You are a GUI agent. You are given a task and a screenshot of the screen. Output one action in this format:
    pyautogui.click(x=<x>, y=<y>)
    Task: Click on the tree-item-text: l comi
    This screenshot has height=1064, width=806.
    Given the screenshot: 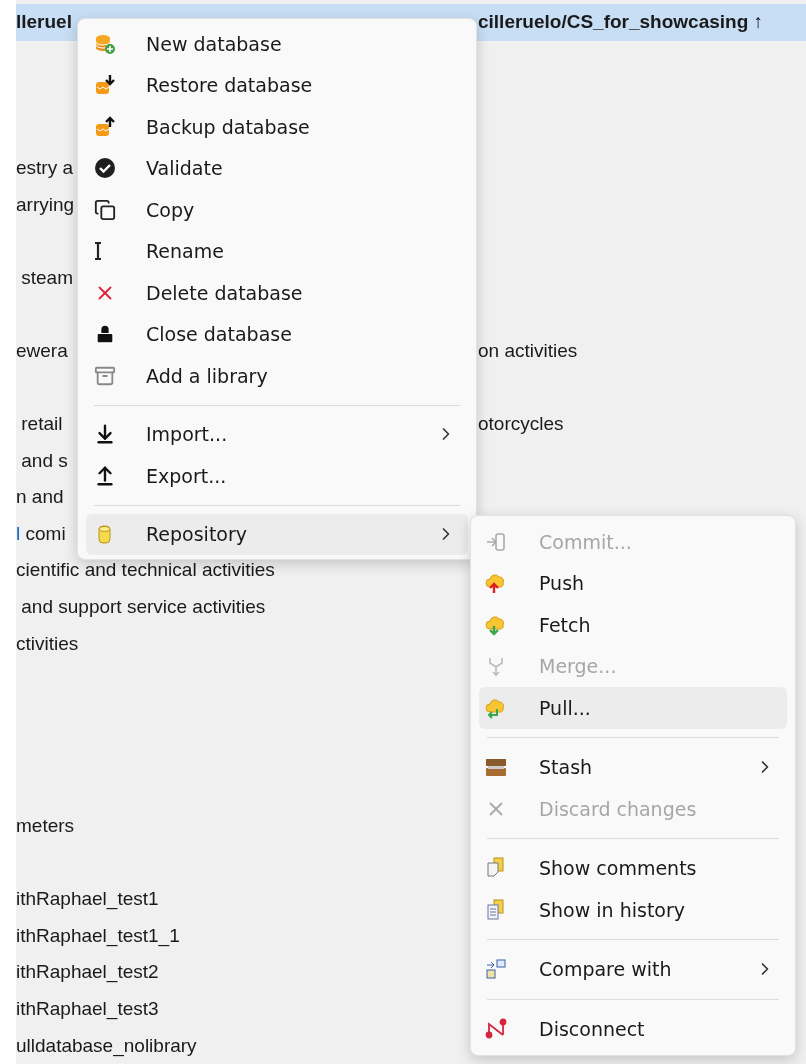 What is the action you would take?
    pyautogui.click(x=41, y=533)
    